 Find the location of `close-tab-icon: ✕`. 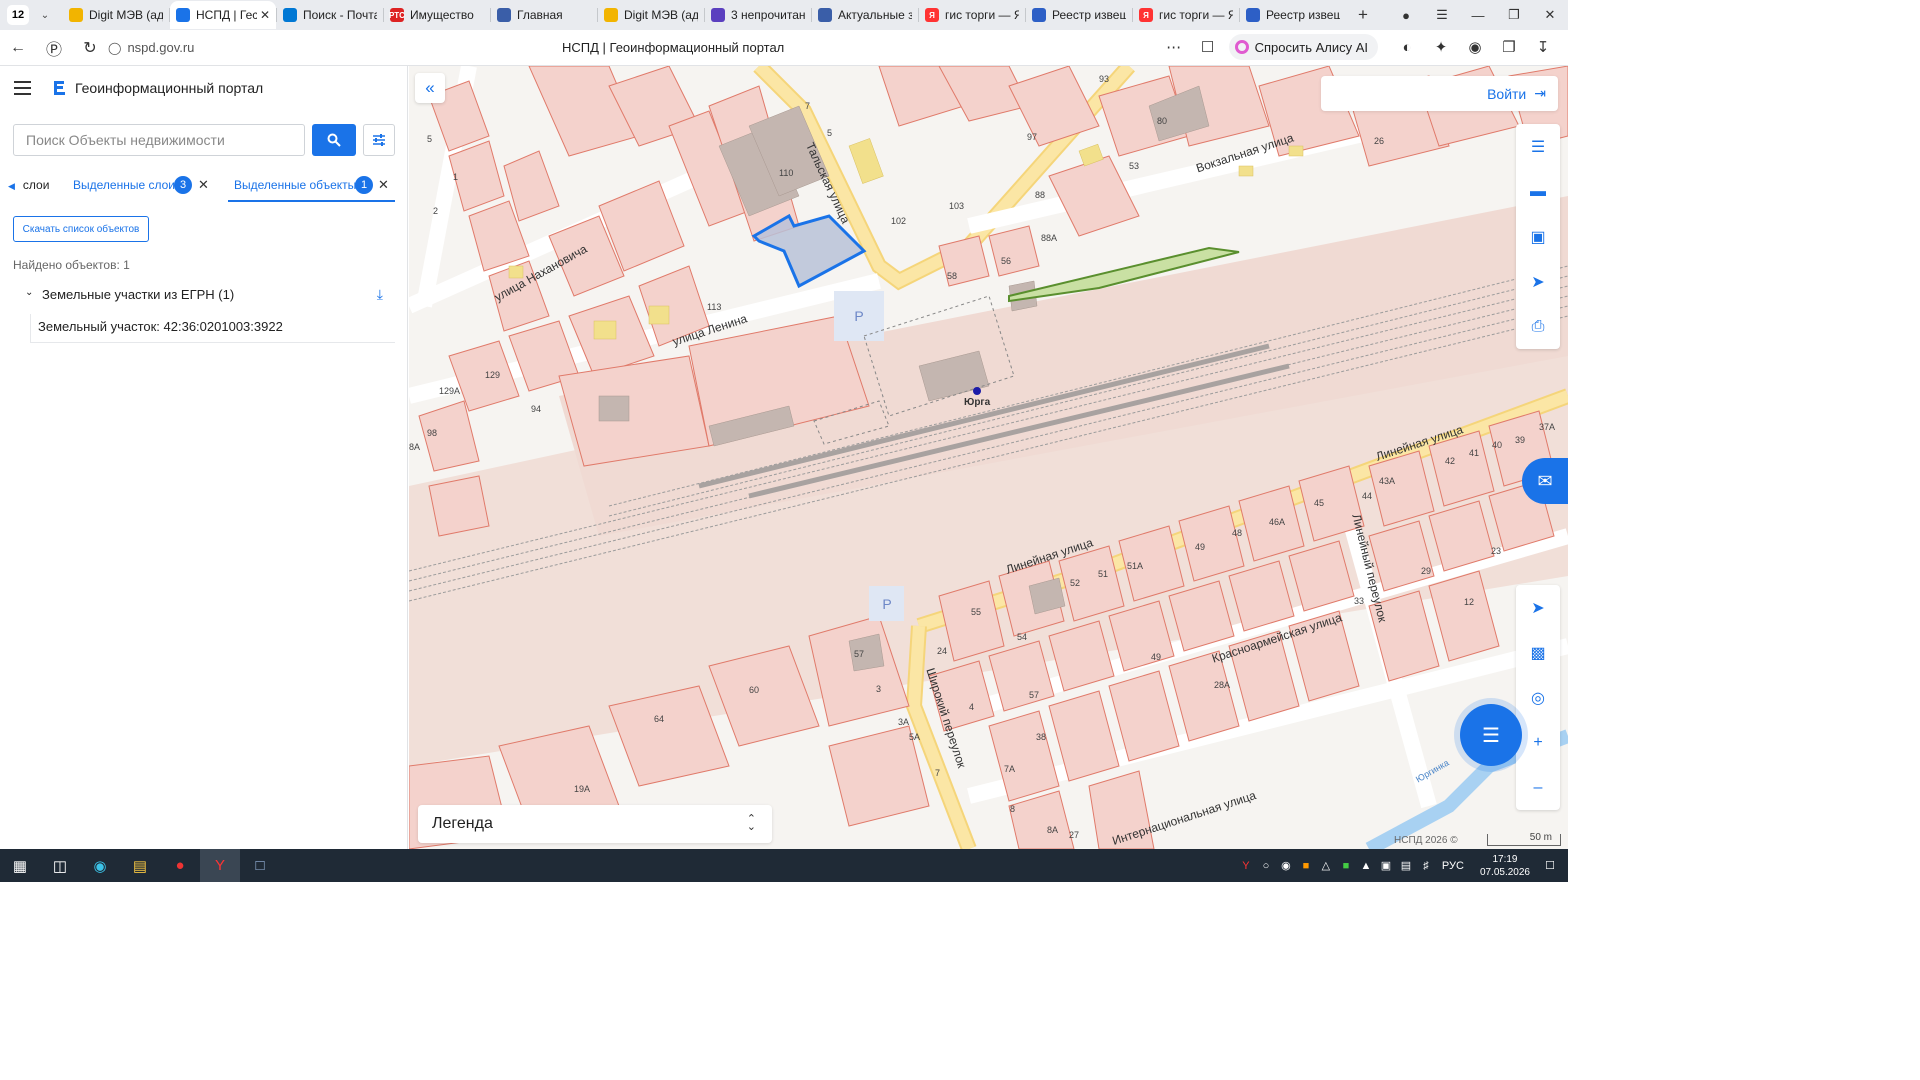

close-tab-icon: ✕ is located at coordinates (265, 15).